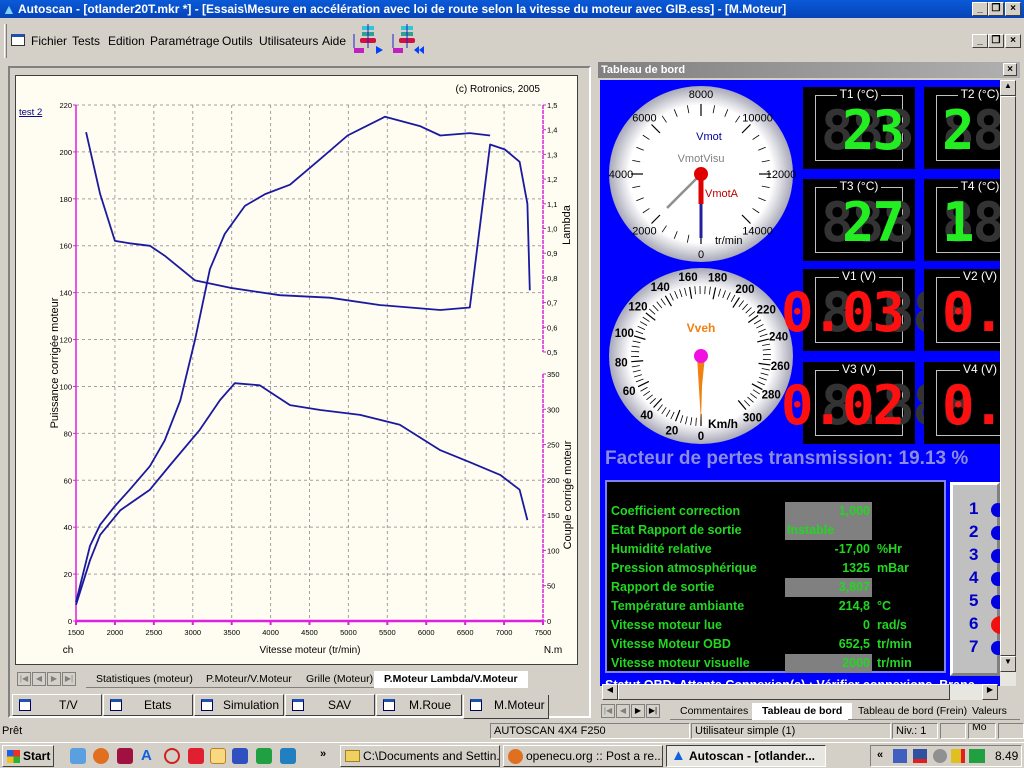 The image size is (1024, 768). What do you see at coordinates (680, 663) in the screenshot?
I see `info-label: Vitesse moteur visuelle` at bounding box center [680, 663].